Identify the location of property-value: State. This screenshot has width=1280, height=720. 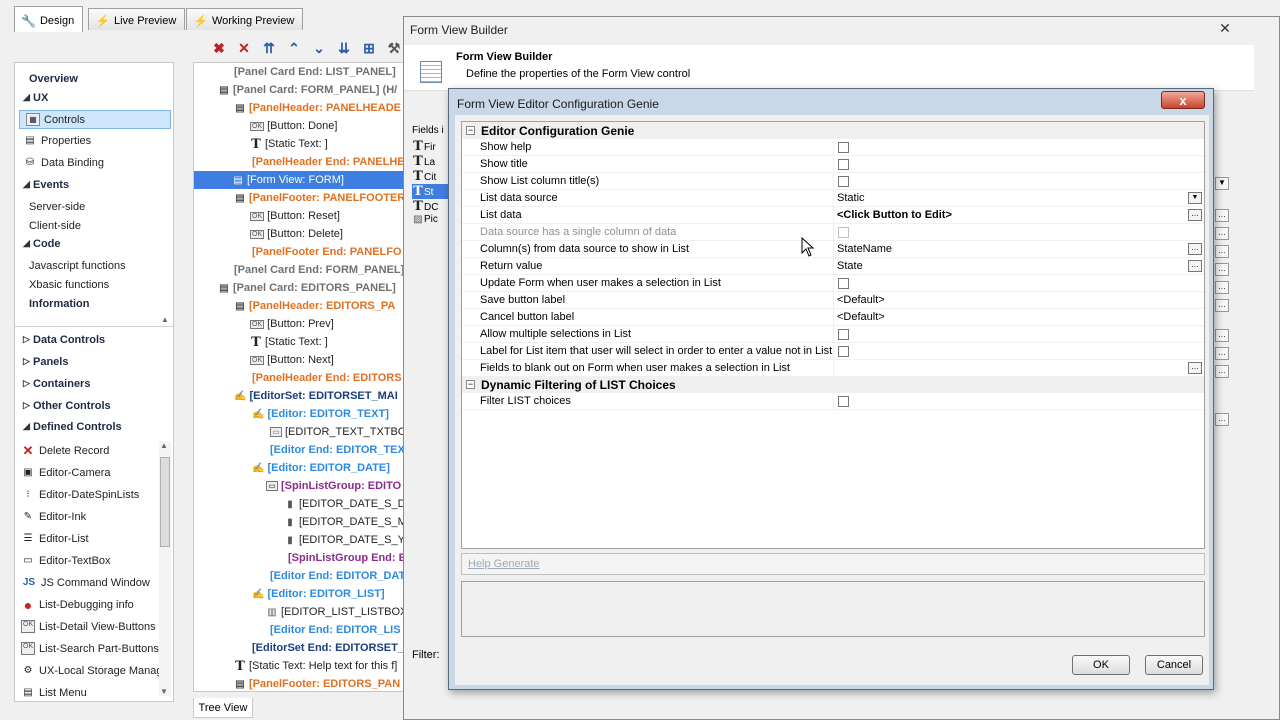
(850, 266).